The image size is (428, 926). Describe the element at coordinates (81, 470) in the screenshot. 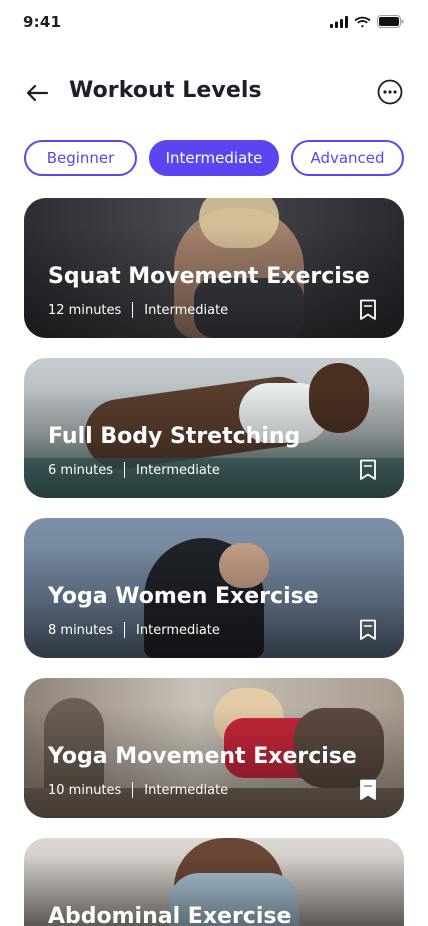

I see `workout-duration: 6 minutes` at that location.